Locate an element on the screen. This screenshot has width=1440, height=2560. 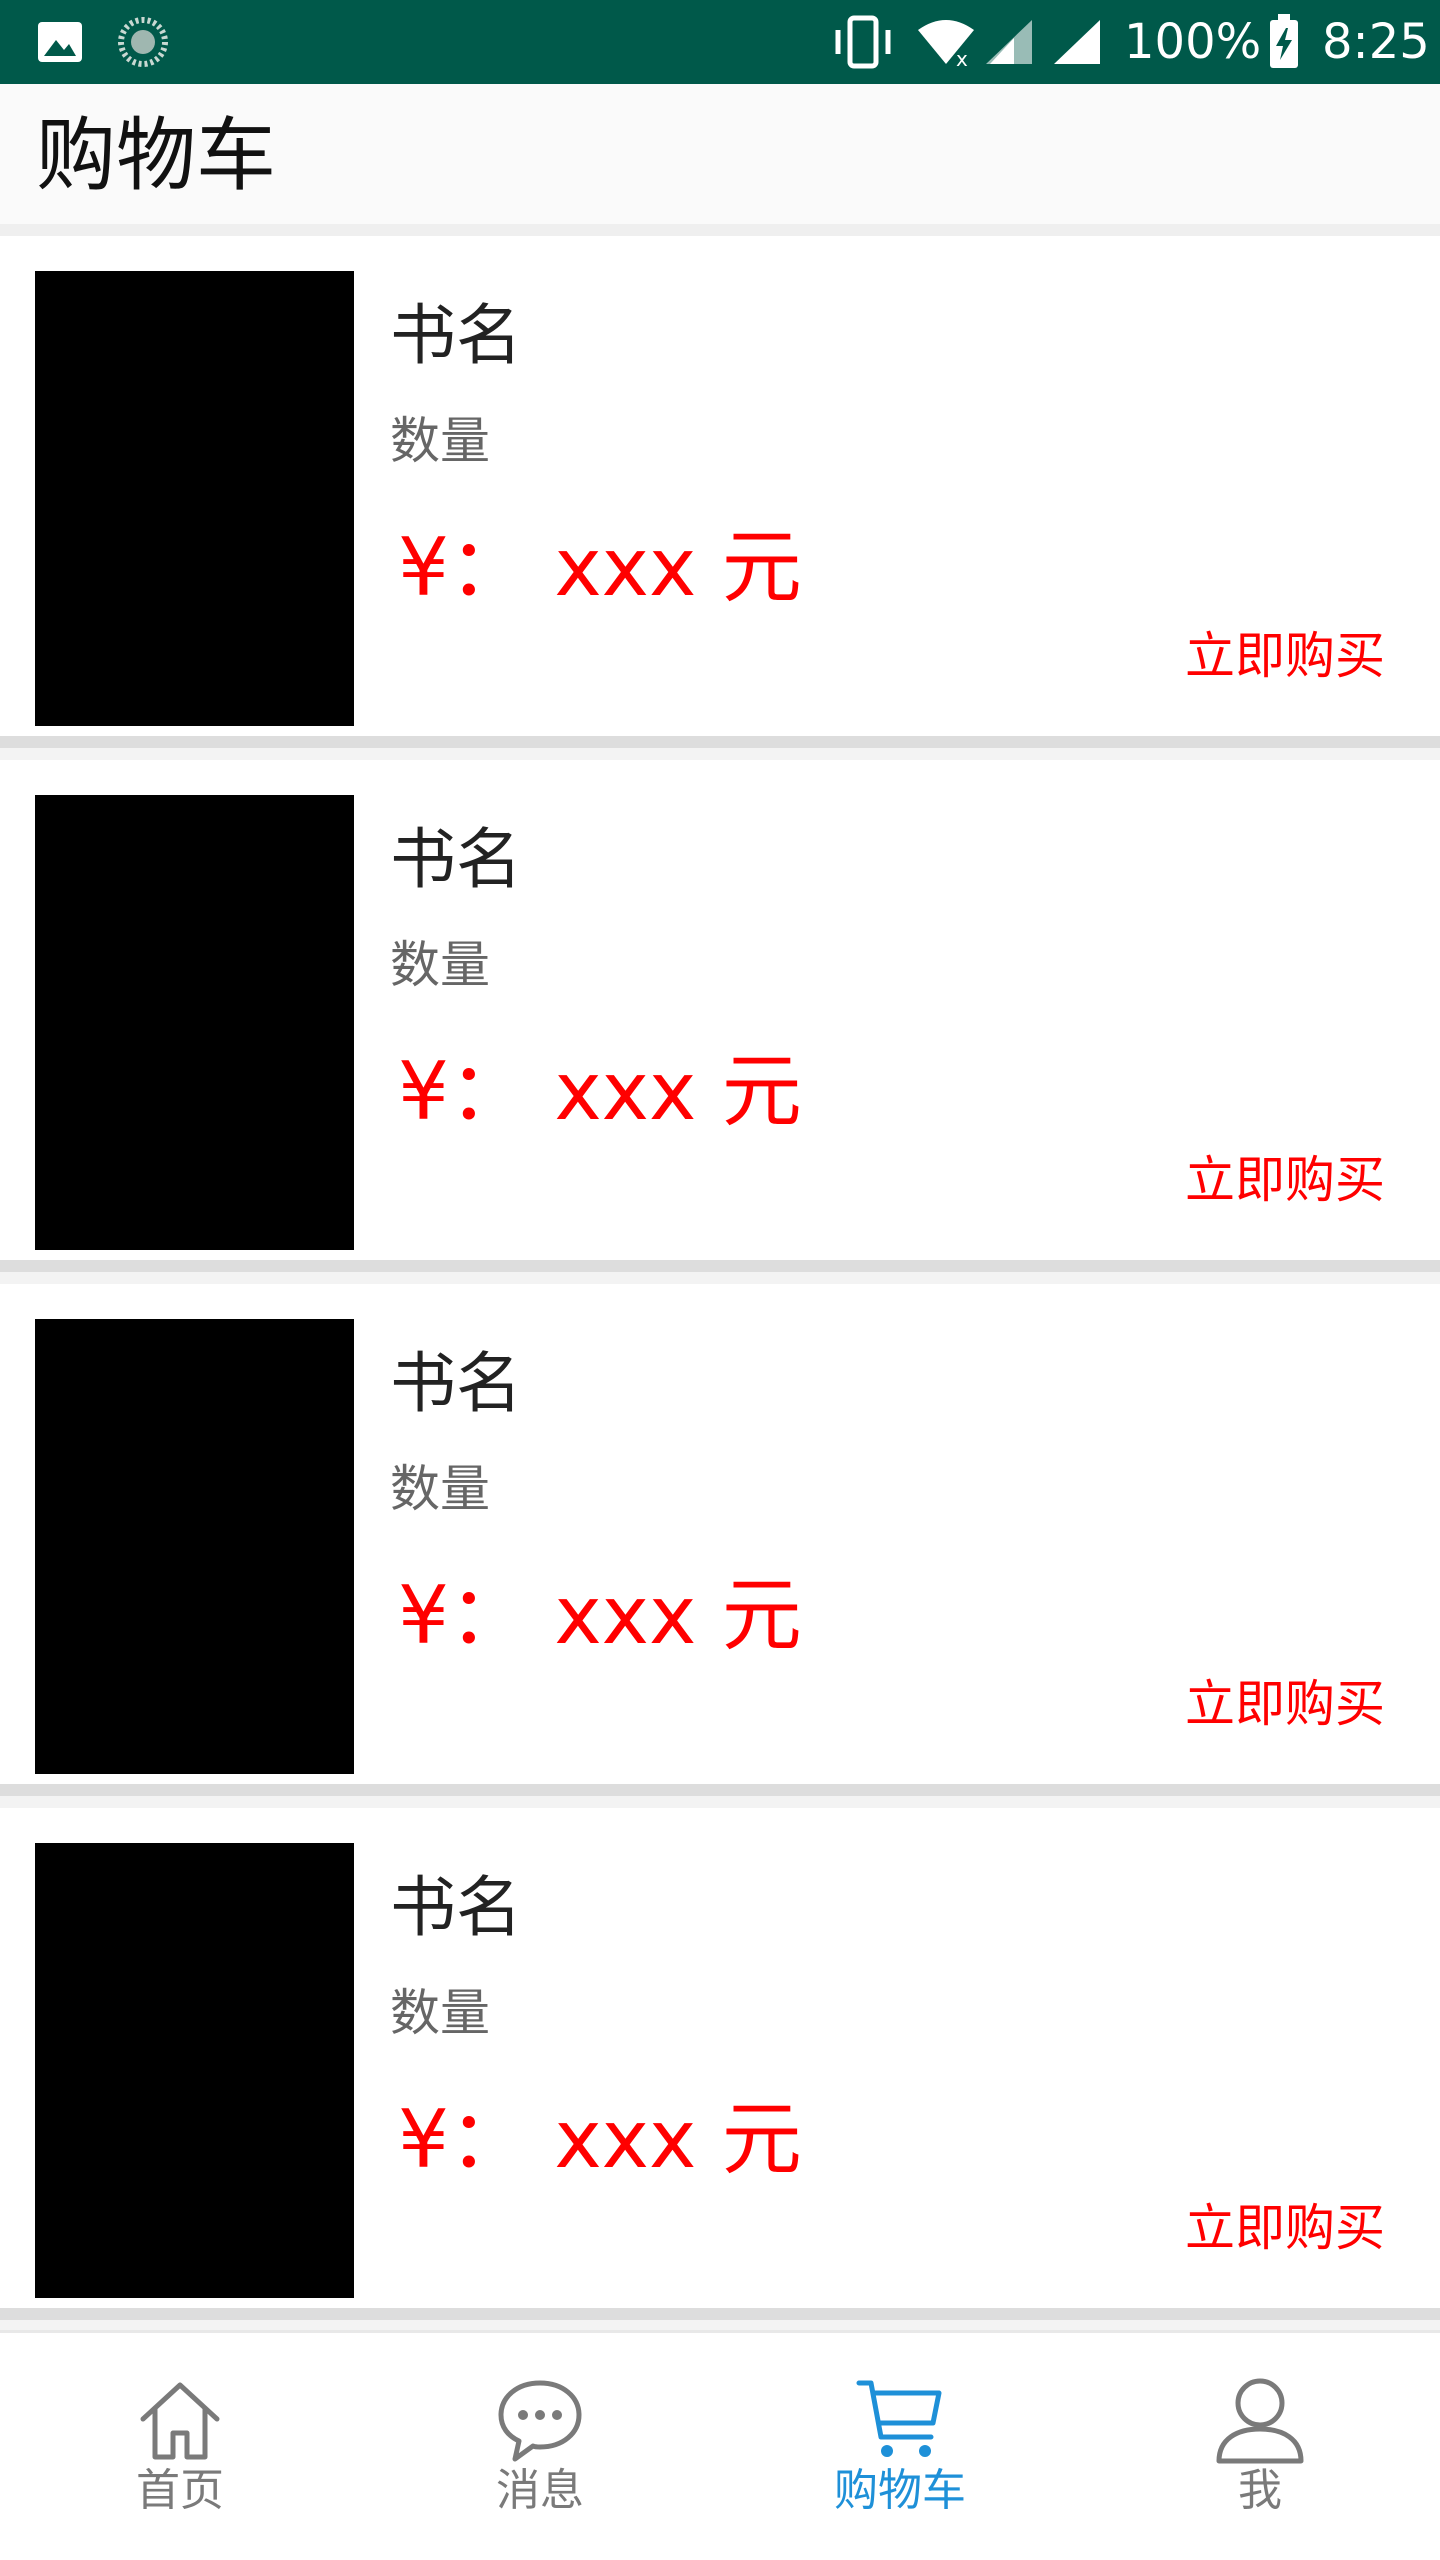
status-bar: x 100% 8:25 is located at coordinates (720, 42).